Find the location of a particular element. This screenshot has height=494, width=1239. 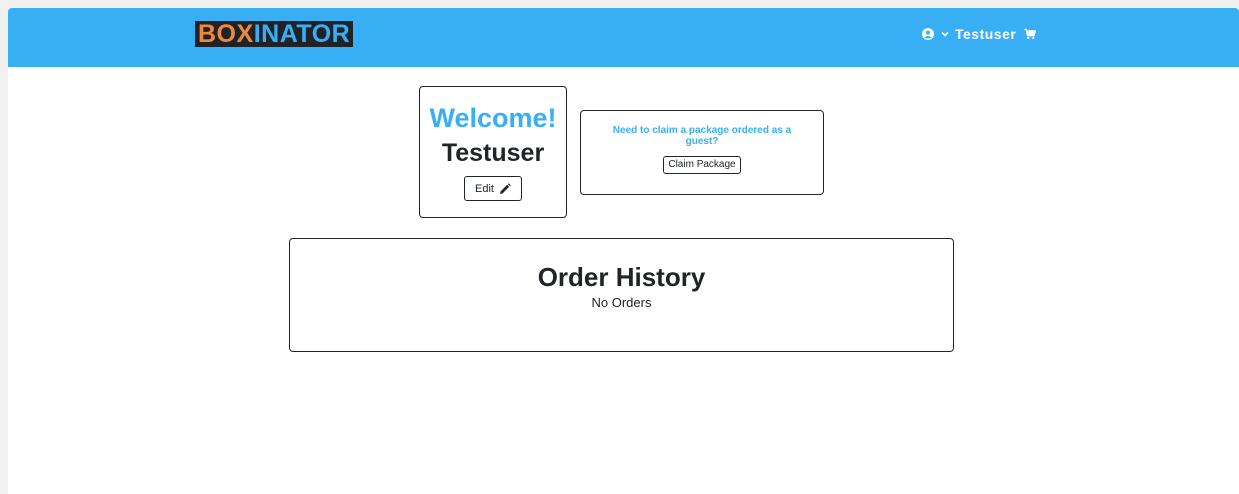

navbar-username: Testuser is located at coordinates (985, 34).